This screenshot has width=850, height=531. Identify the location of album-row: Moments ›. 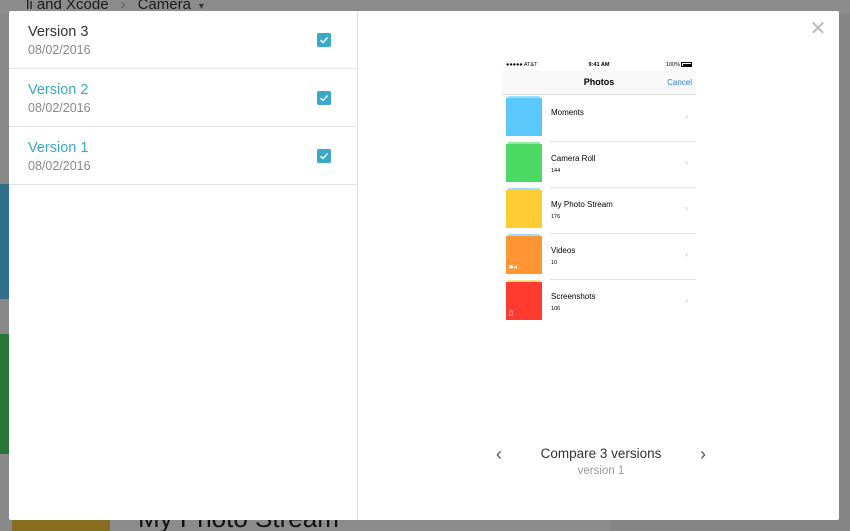
(599, 118).